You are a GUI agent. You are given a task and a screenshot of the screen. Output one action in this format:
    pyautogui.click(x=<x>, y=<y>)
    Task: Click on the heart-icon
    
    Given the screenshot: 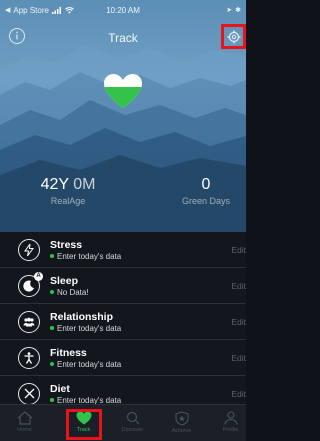 What is the action you would take?
    pyautogui.click(x=123, y=91)
    